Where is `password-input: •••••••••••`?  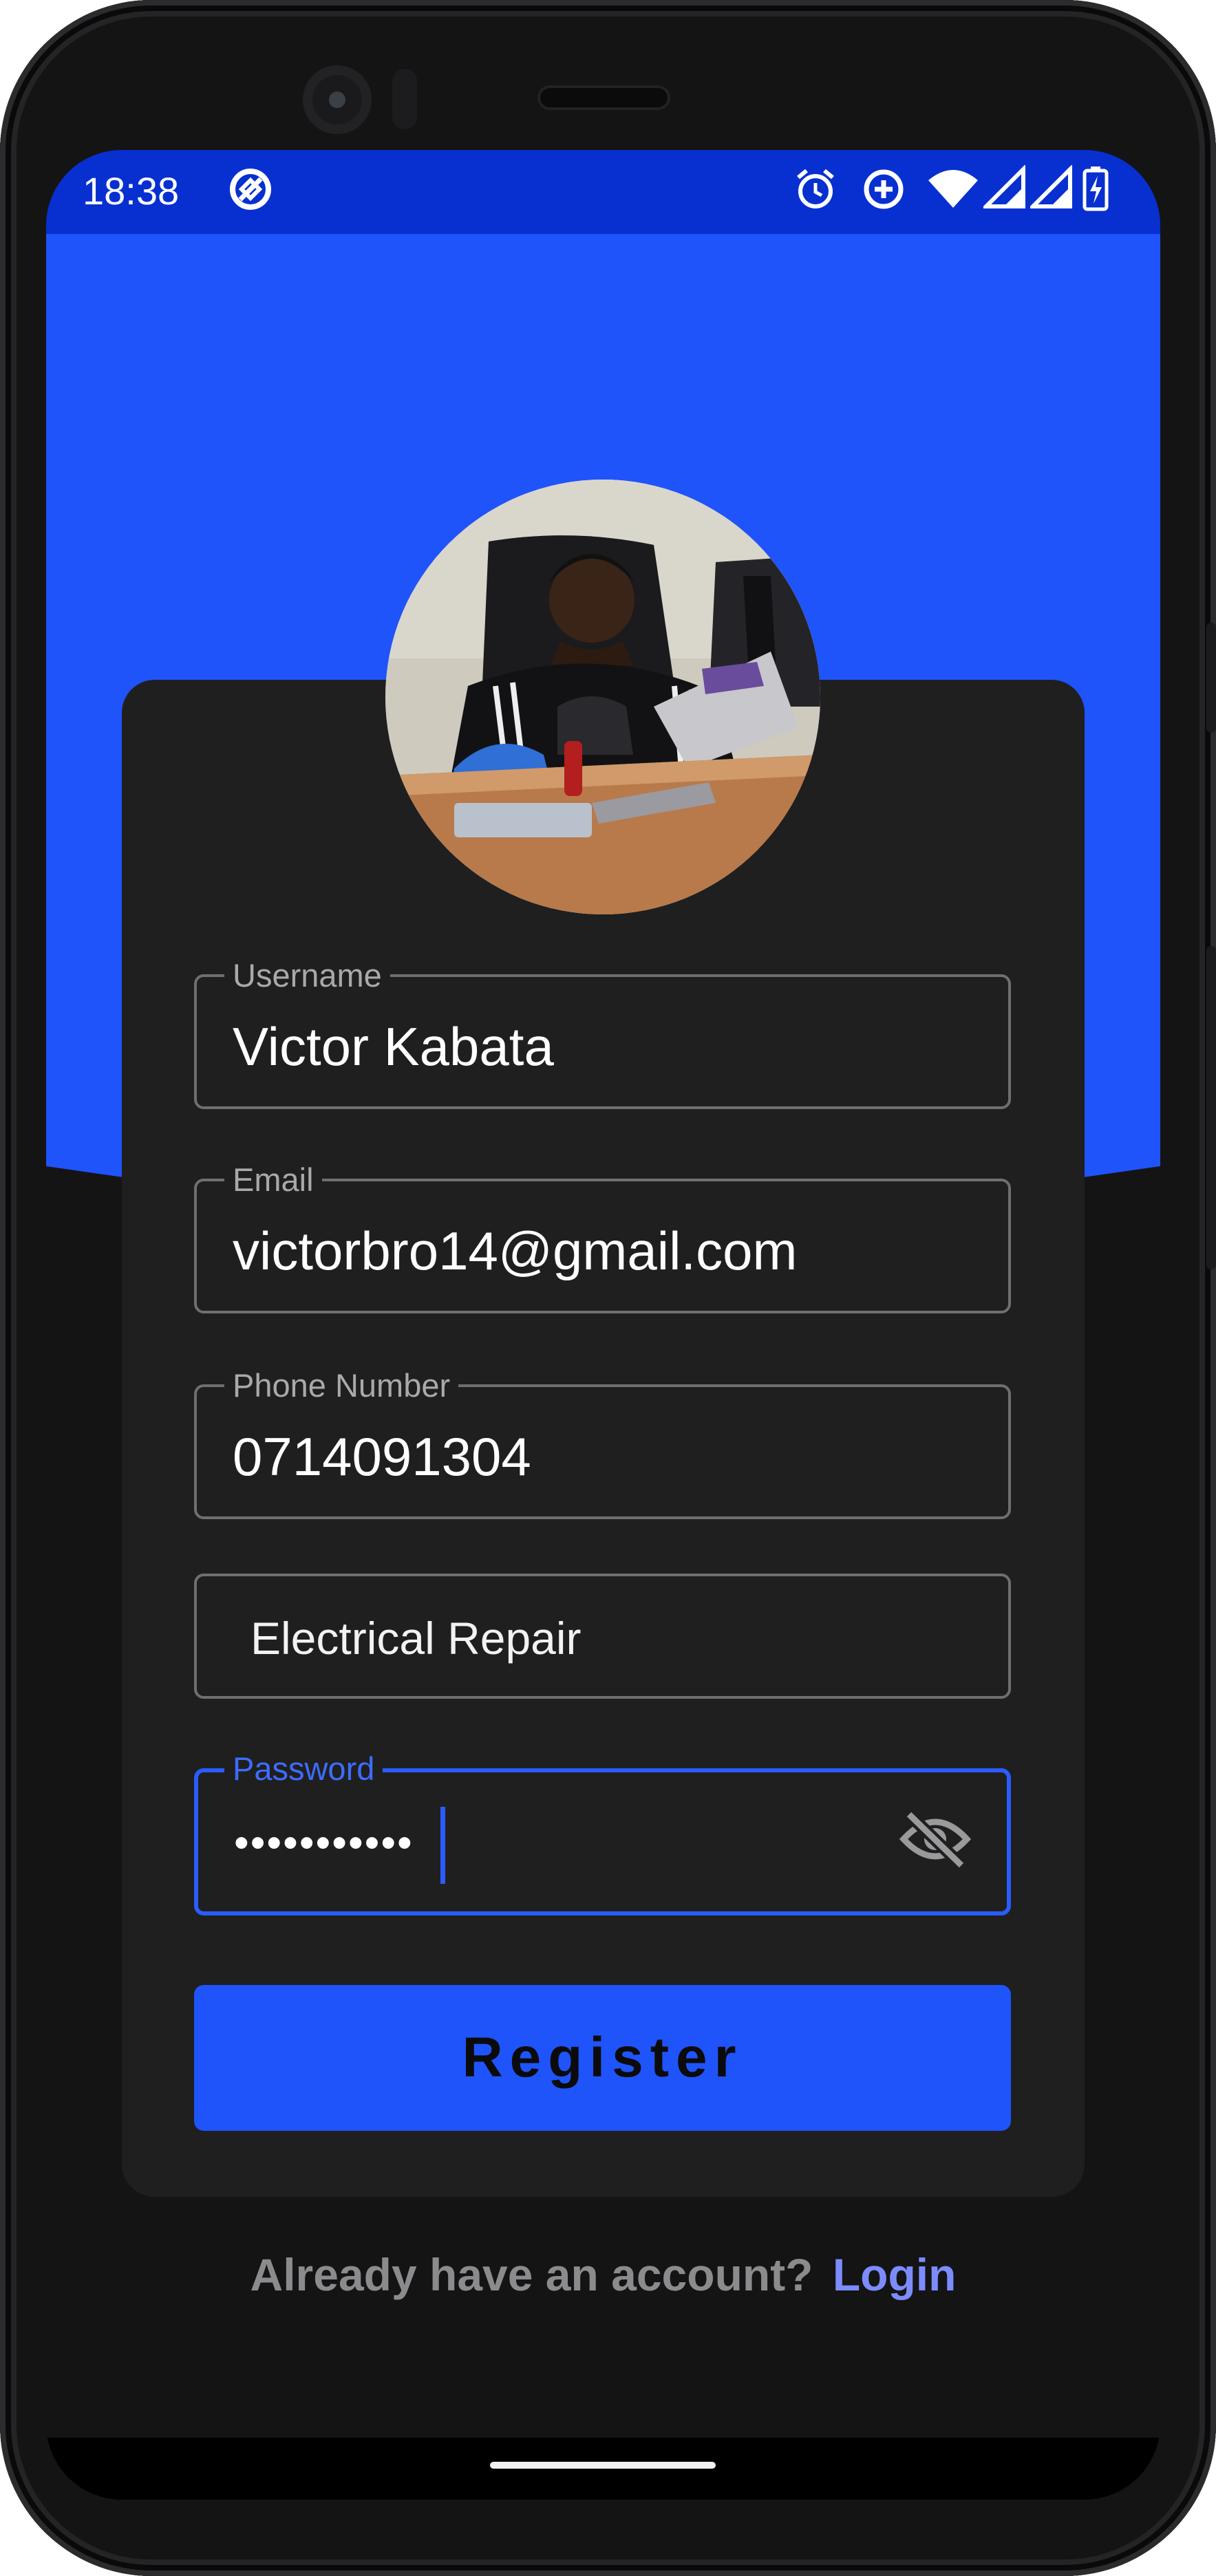
password-input: ••••••••••• is located at coordinates (324, 1843).